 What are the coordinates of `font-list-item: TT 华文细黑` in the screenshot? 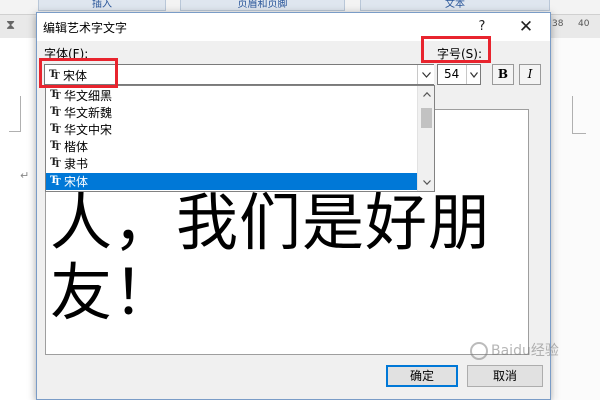 It's located at (231, 95).